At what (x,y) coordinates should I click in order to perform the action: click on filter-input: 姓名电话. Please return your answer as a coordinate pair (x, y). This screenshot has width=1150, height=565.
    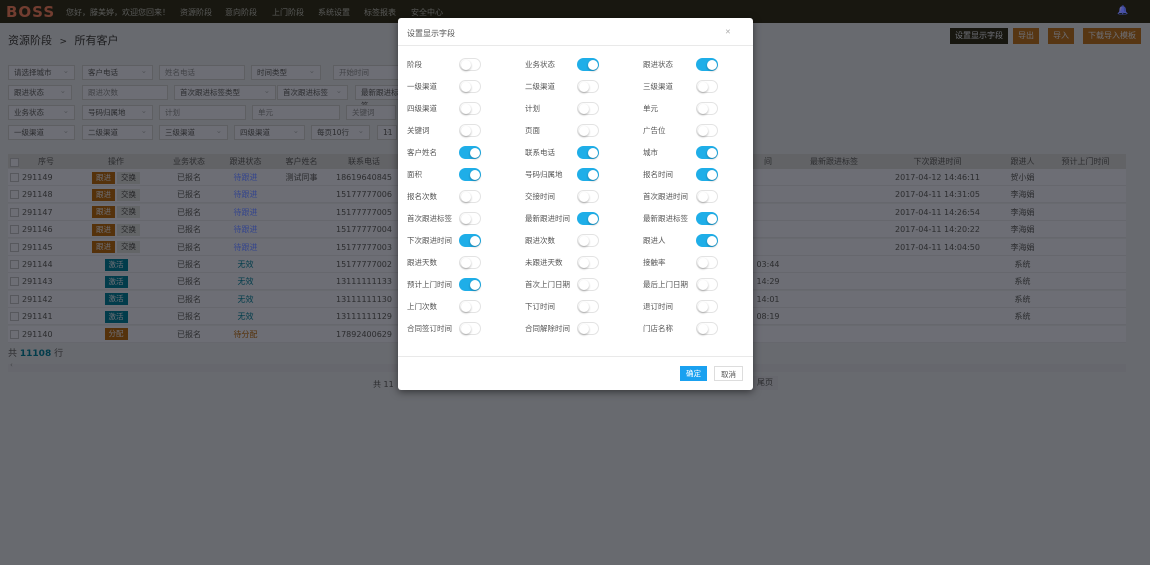
    Looking at the image, I should click on (202, 72).